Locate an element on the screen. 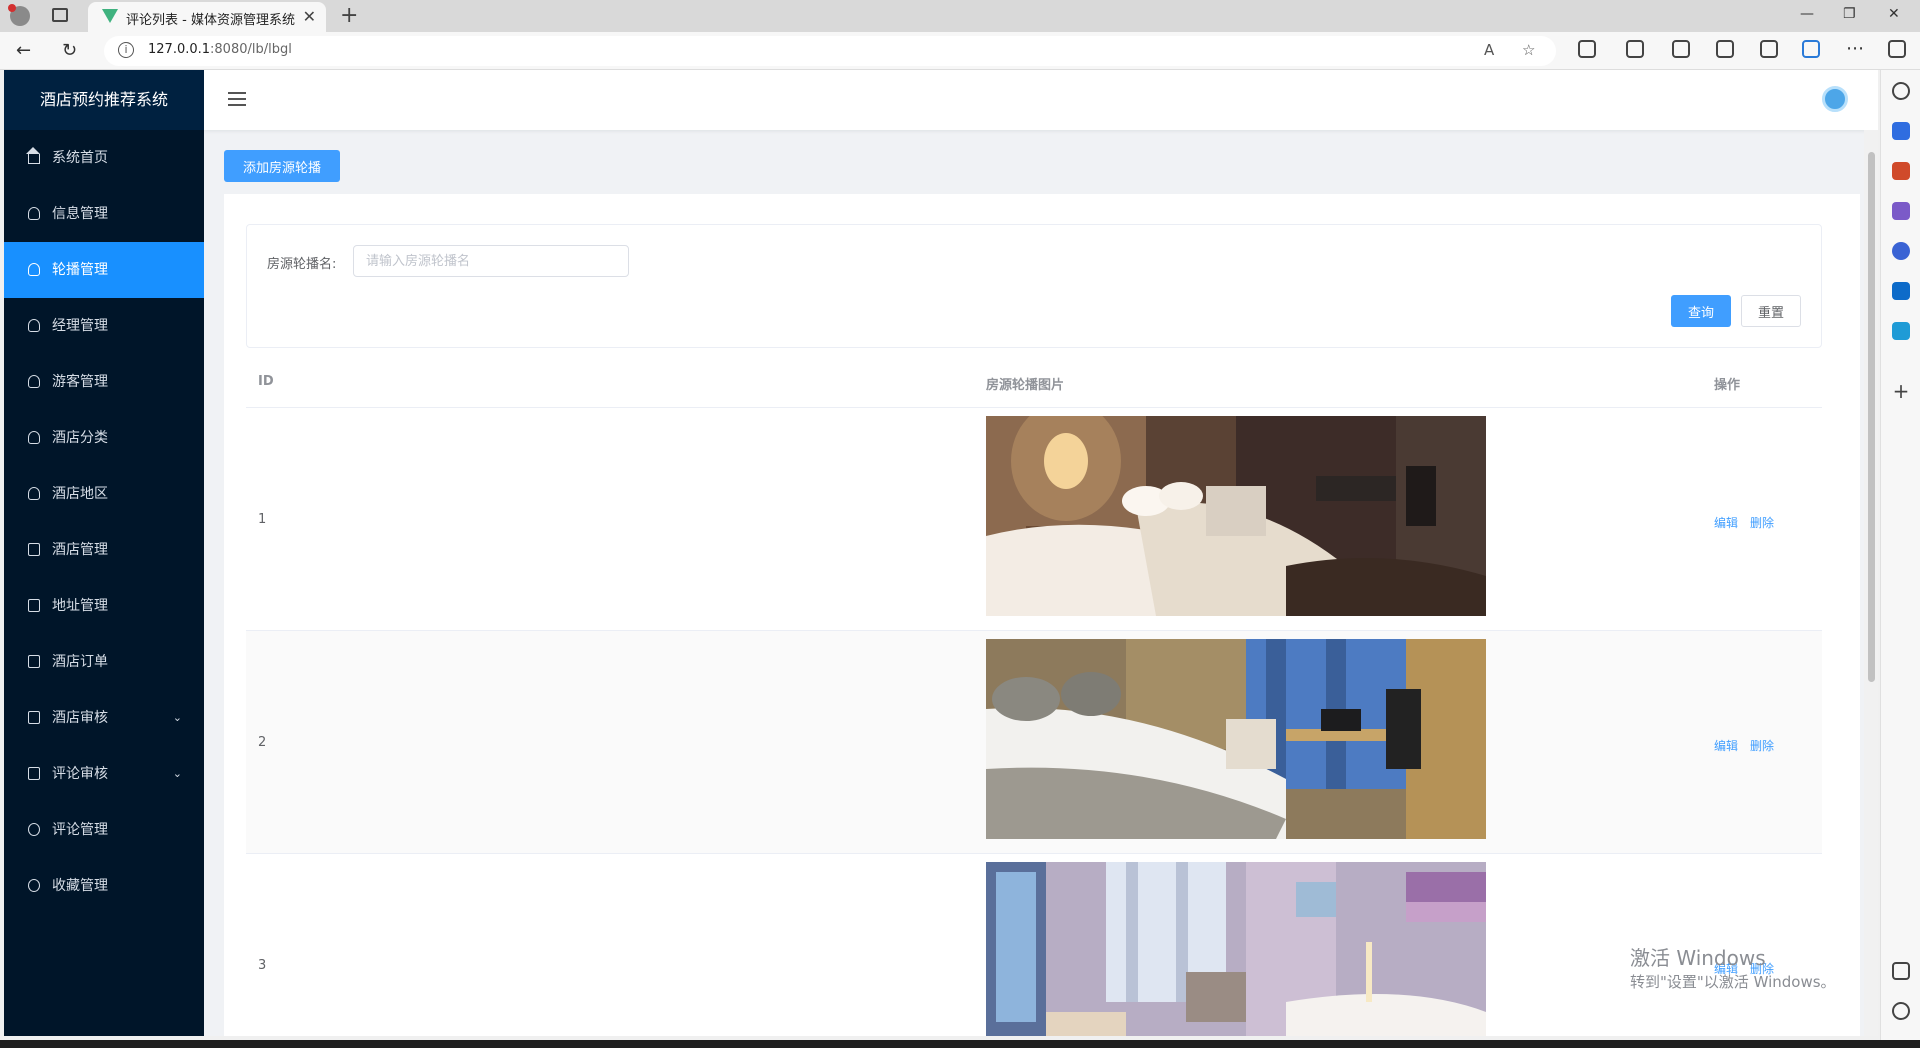 The height and width of the screenshot is (1048, 1920). extensions-icon is located at coordinates (1587, 49).